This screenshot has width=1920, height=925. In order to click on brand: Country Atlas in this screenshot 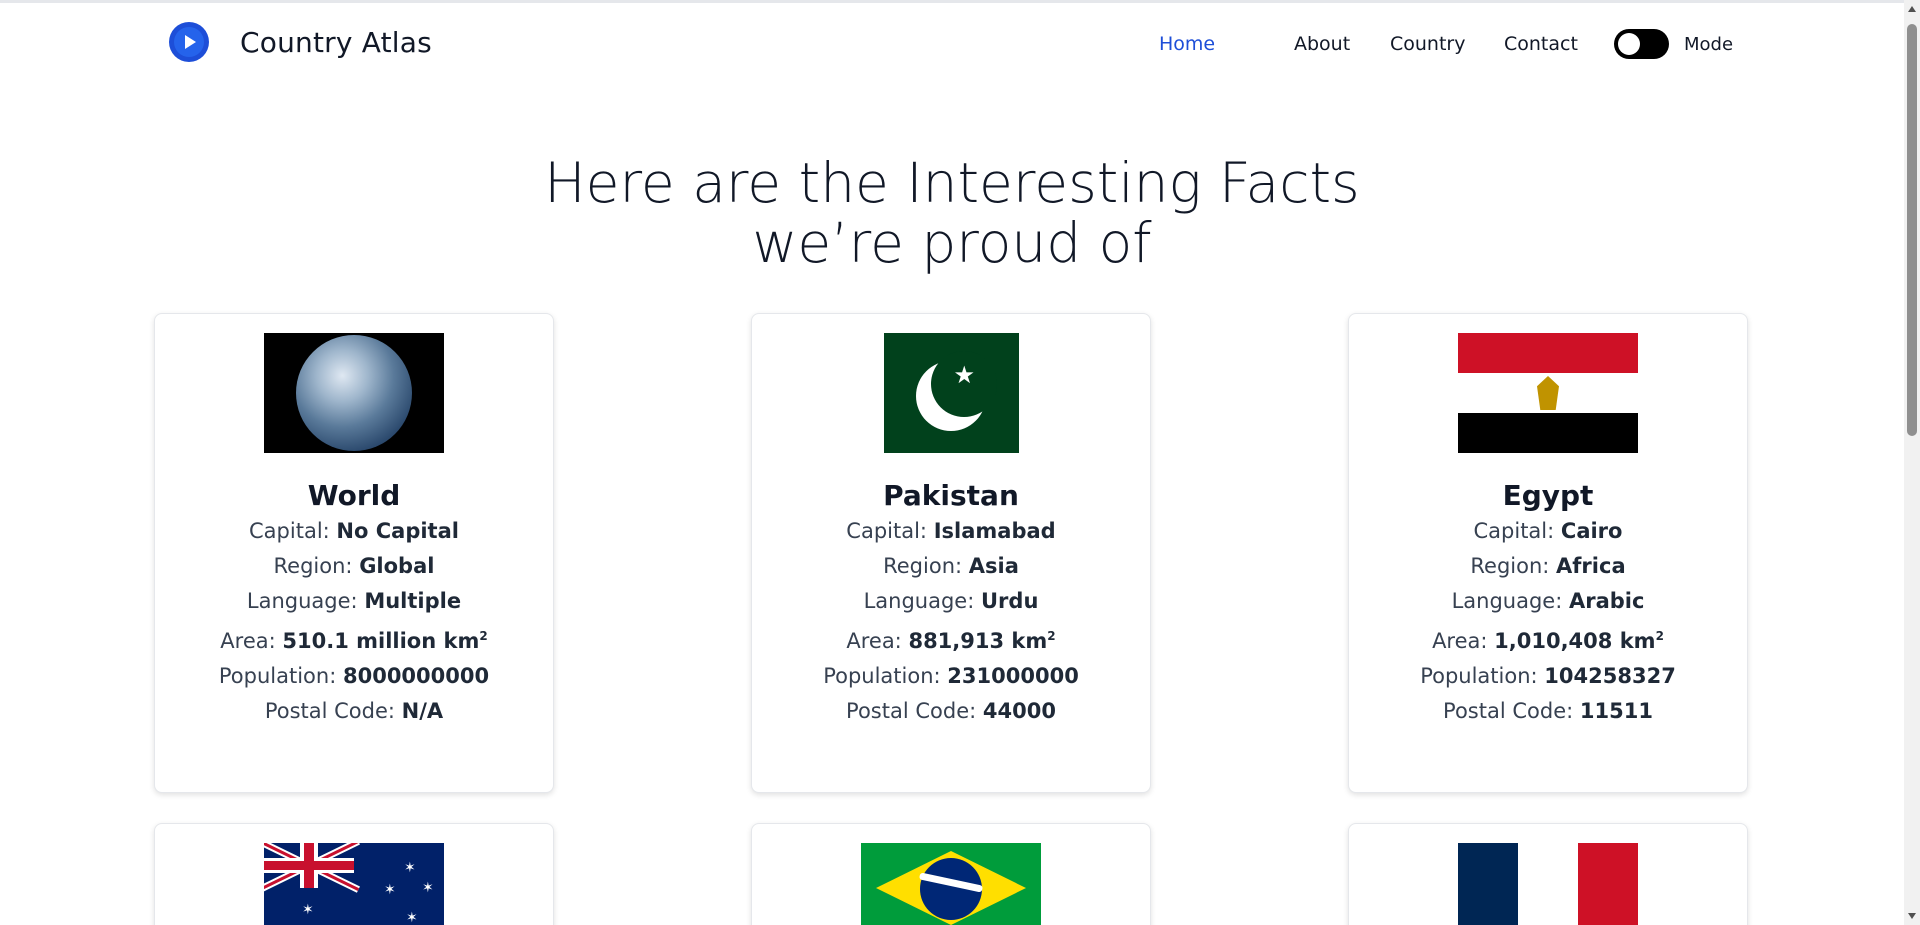, I will do `click(300, 42)`.